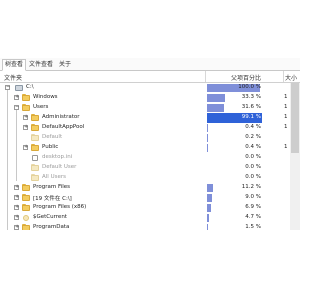 This screenshot has height=300, width=320. Describe the element at coordinates (234, 208) in the screenshot. I see `percent-cell: 6.9 %` at that location.